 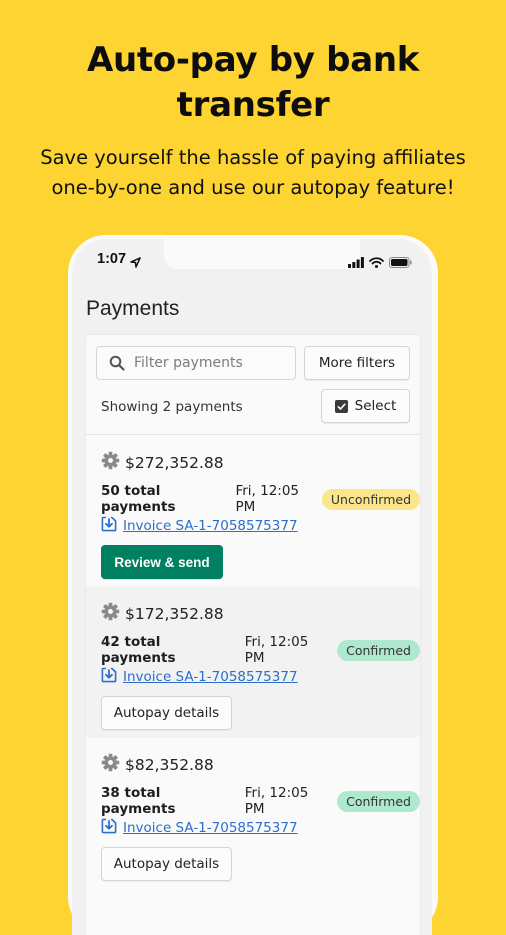 I want to click on showing-count: Showing 2 payments, so click(x=172, y=407).